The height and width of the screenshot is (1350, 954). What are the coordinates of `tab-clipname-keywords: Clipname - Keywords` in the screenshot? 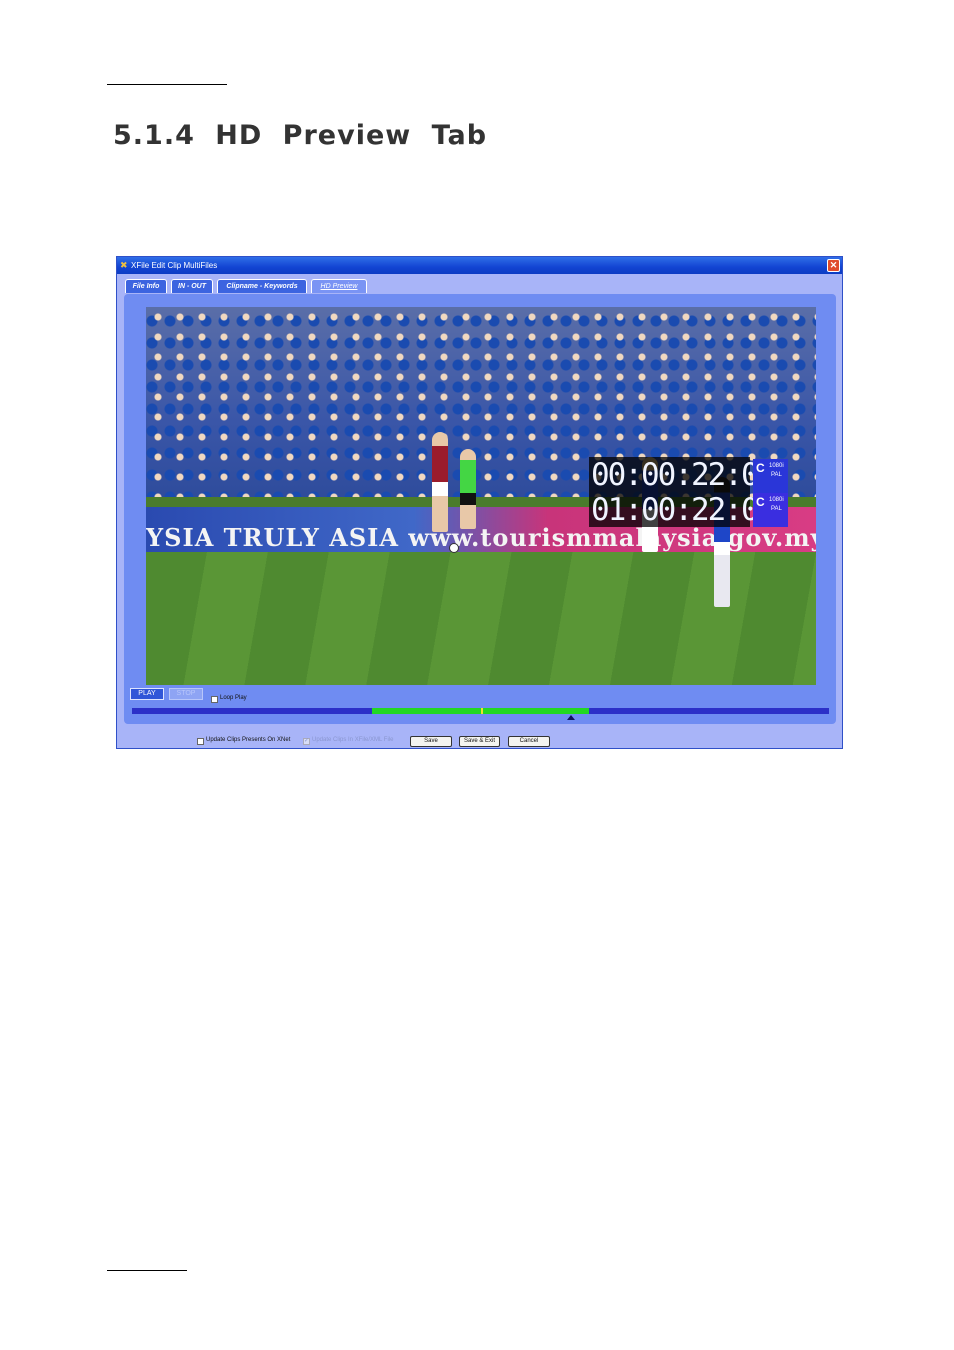 It's located at (262, 286).